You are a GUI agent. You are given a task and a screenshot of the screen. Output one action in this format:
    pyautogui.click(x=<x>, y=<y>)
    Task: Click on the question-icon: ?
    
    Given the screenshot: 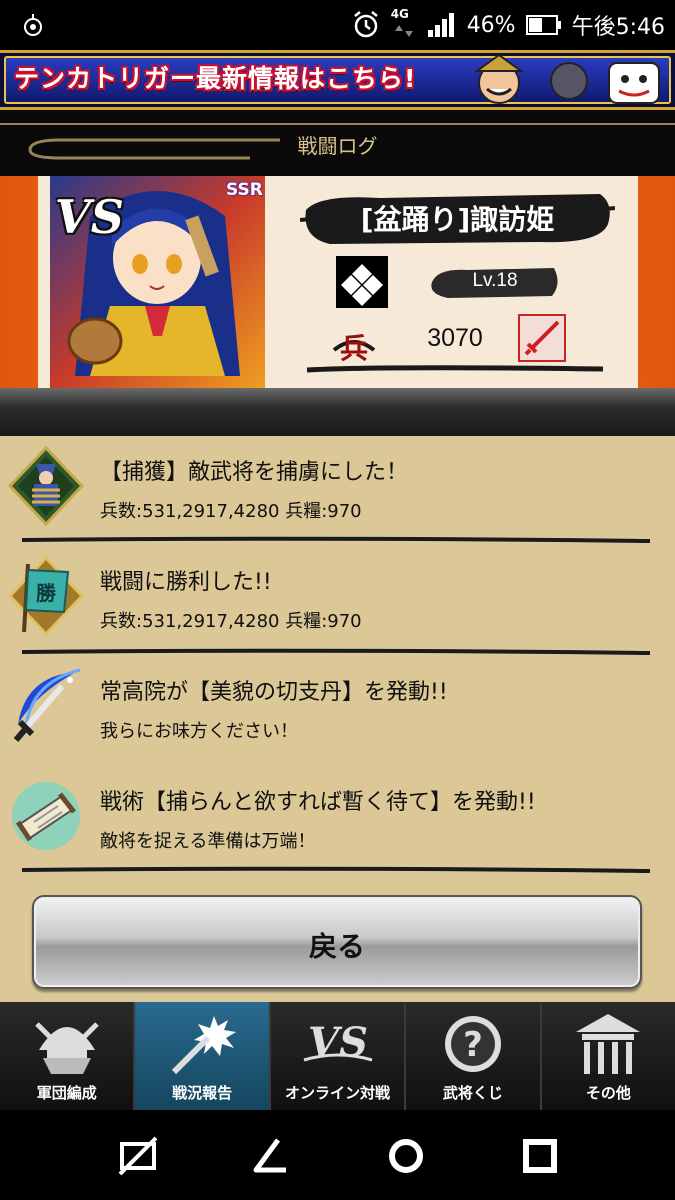 What is the action you would take?
    pyautogui.click(x=472, y=1044)
    